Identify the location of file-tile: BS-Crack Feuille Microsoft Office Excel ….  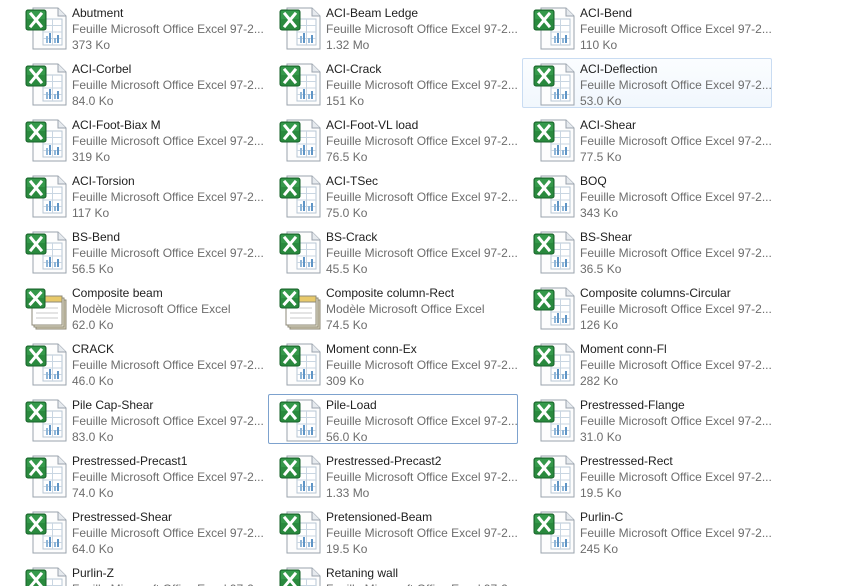
(396, 251).